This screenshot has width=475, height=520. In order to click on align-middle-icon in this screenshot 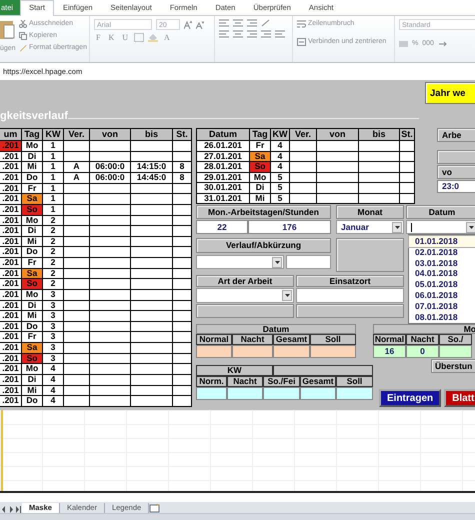, I will do `click(238, 23)`.